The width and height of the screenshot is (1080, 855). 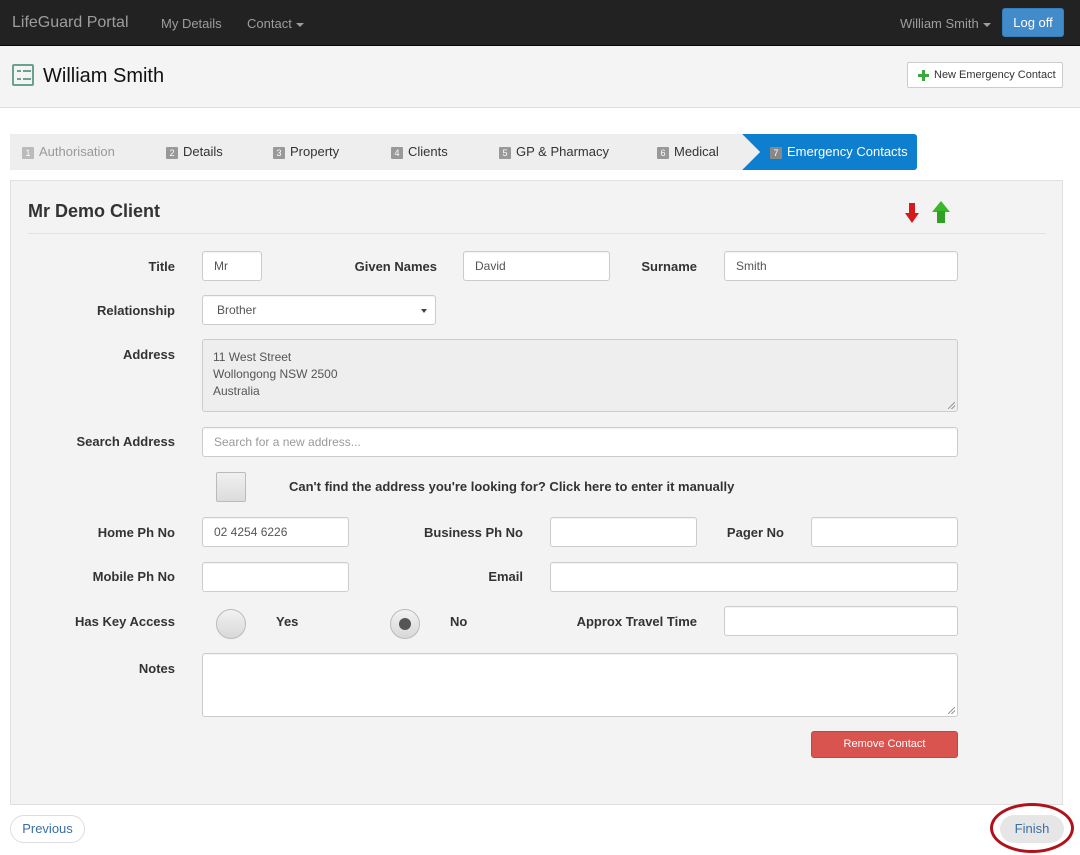 I want to click on step-emergency-contacts: 7 Emergency Contacts, so click(x=829, y=152).